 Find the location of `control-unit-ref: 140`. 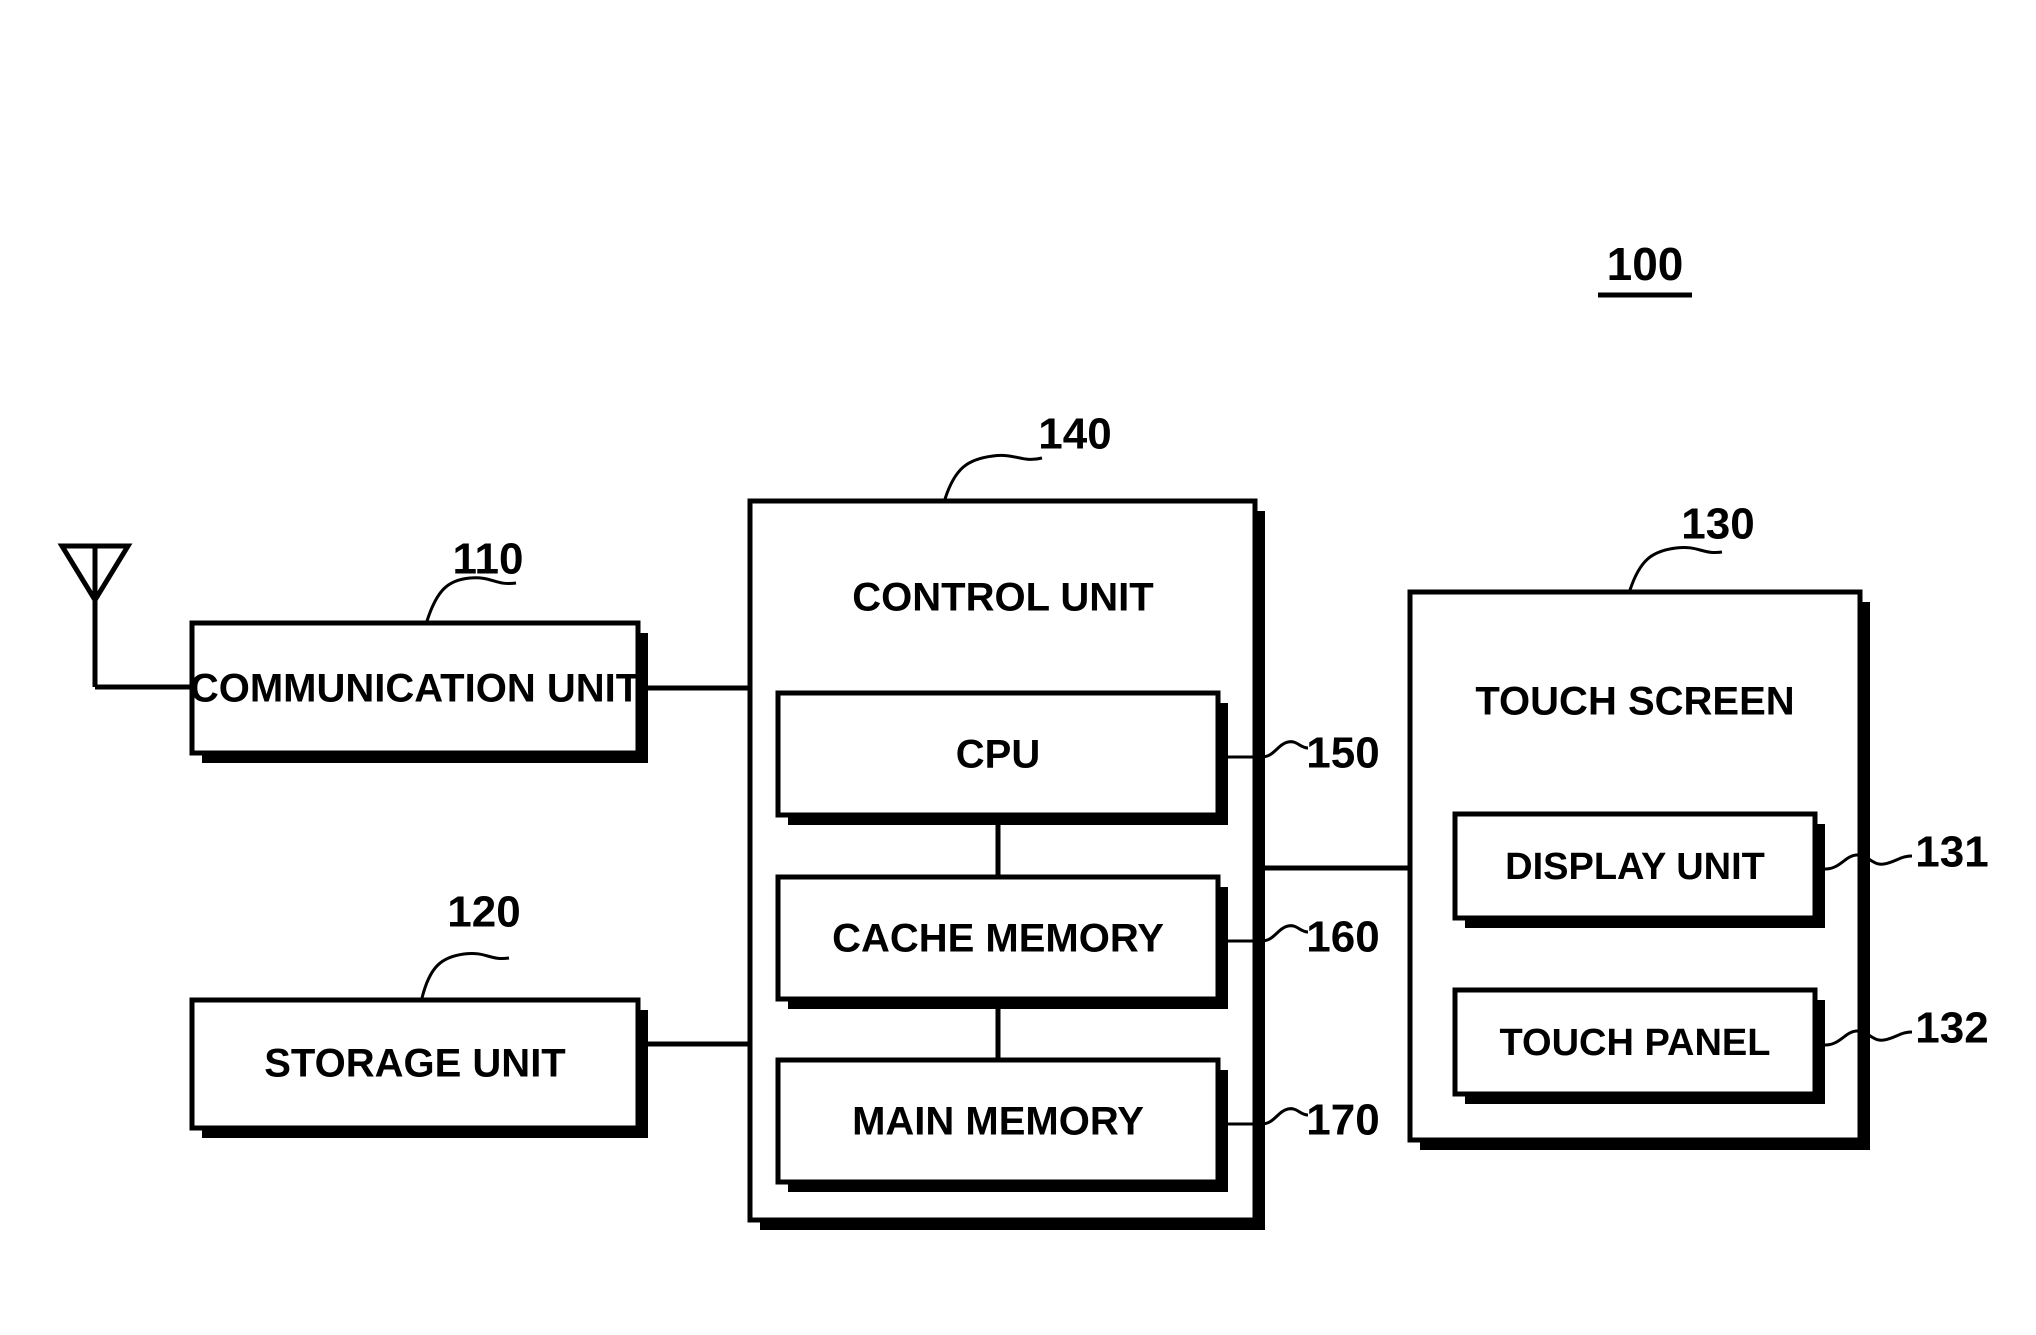

control-unit-ref: 140 is located at coordinates (1074, 434).